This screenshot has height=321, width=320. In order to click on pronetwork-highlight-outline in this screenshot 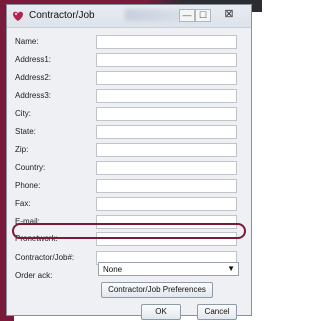, I will do `click(129, 231)`.